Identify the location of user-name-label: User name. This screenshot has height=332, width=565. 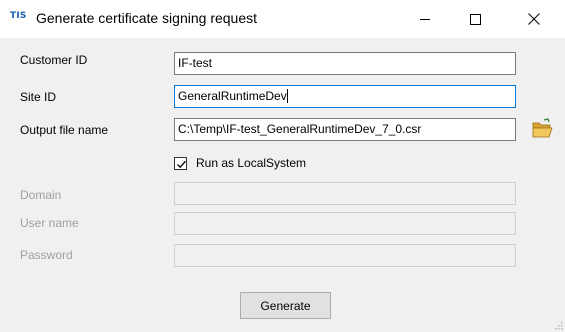
(49, 223).